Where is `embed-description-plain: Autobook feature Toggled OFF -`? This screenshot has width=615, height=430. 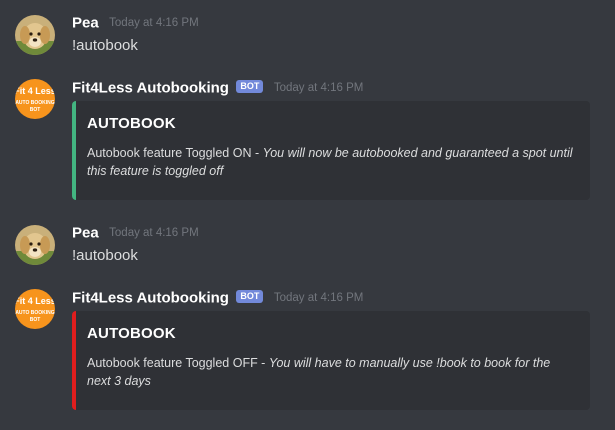
embed-description-plain: Autobook feature Toggled OFF - is located at coordinates (178, 363).